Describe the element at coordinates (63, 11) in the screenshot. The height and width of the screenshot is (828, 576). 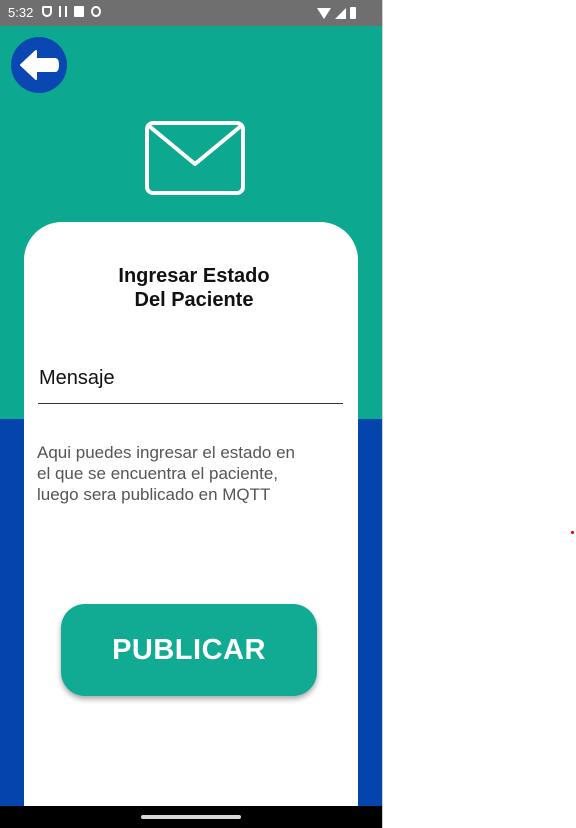
I see `download-icon` at that location.